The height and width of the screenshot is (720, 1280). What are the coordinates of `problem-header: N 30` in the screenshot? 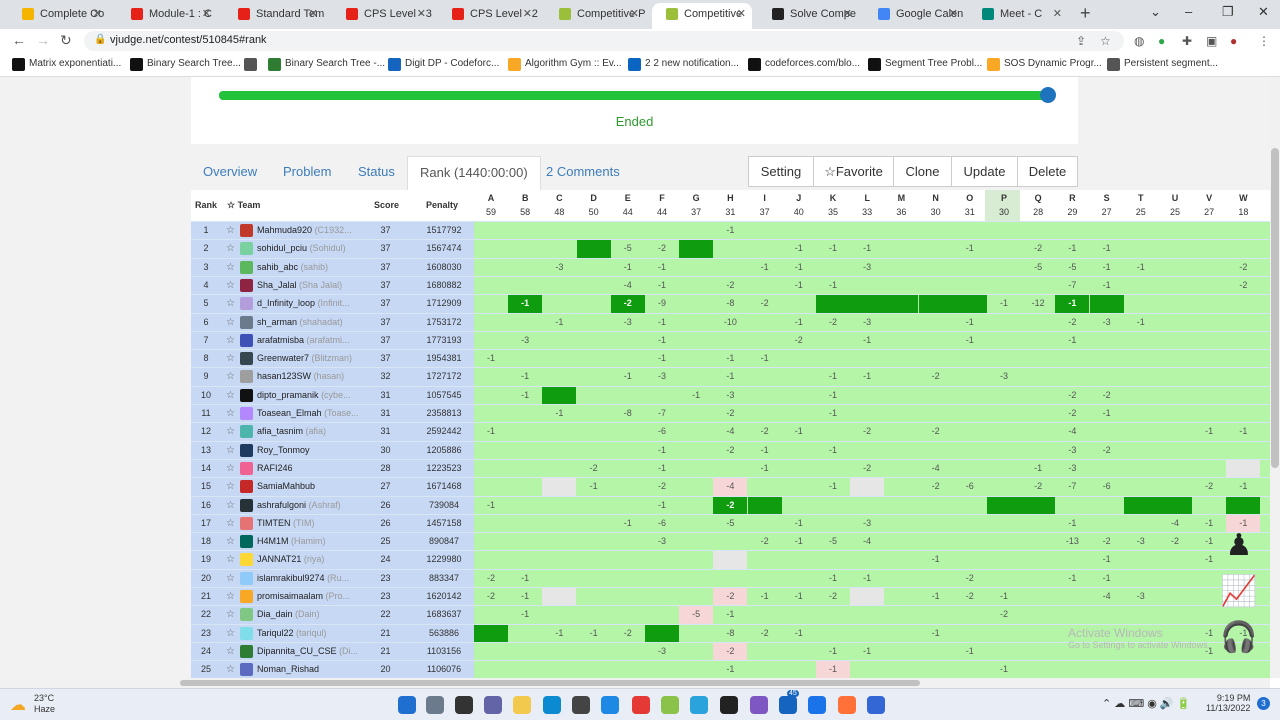 It's located at (936, 203).